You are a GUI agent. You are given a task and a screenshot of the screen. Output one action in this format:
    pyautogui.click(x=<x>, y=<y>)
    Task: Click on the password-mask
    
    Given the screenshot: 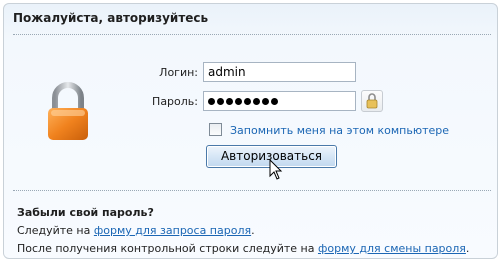 What is the action you would take?
    pyautogui.click(x=244, y=101)
    